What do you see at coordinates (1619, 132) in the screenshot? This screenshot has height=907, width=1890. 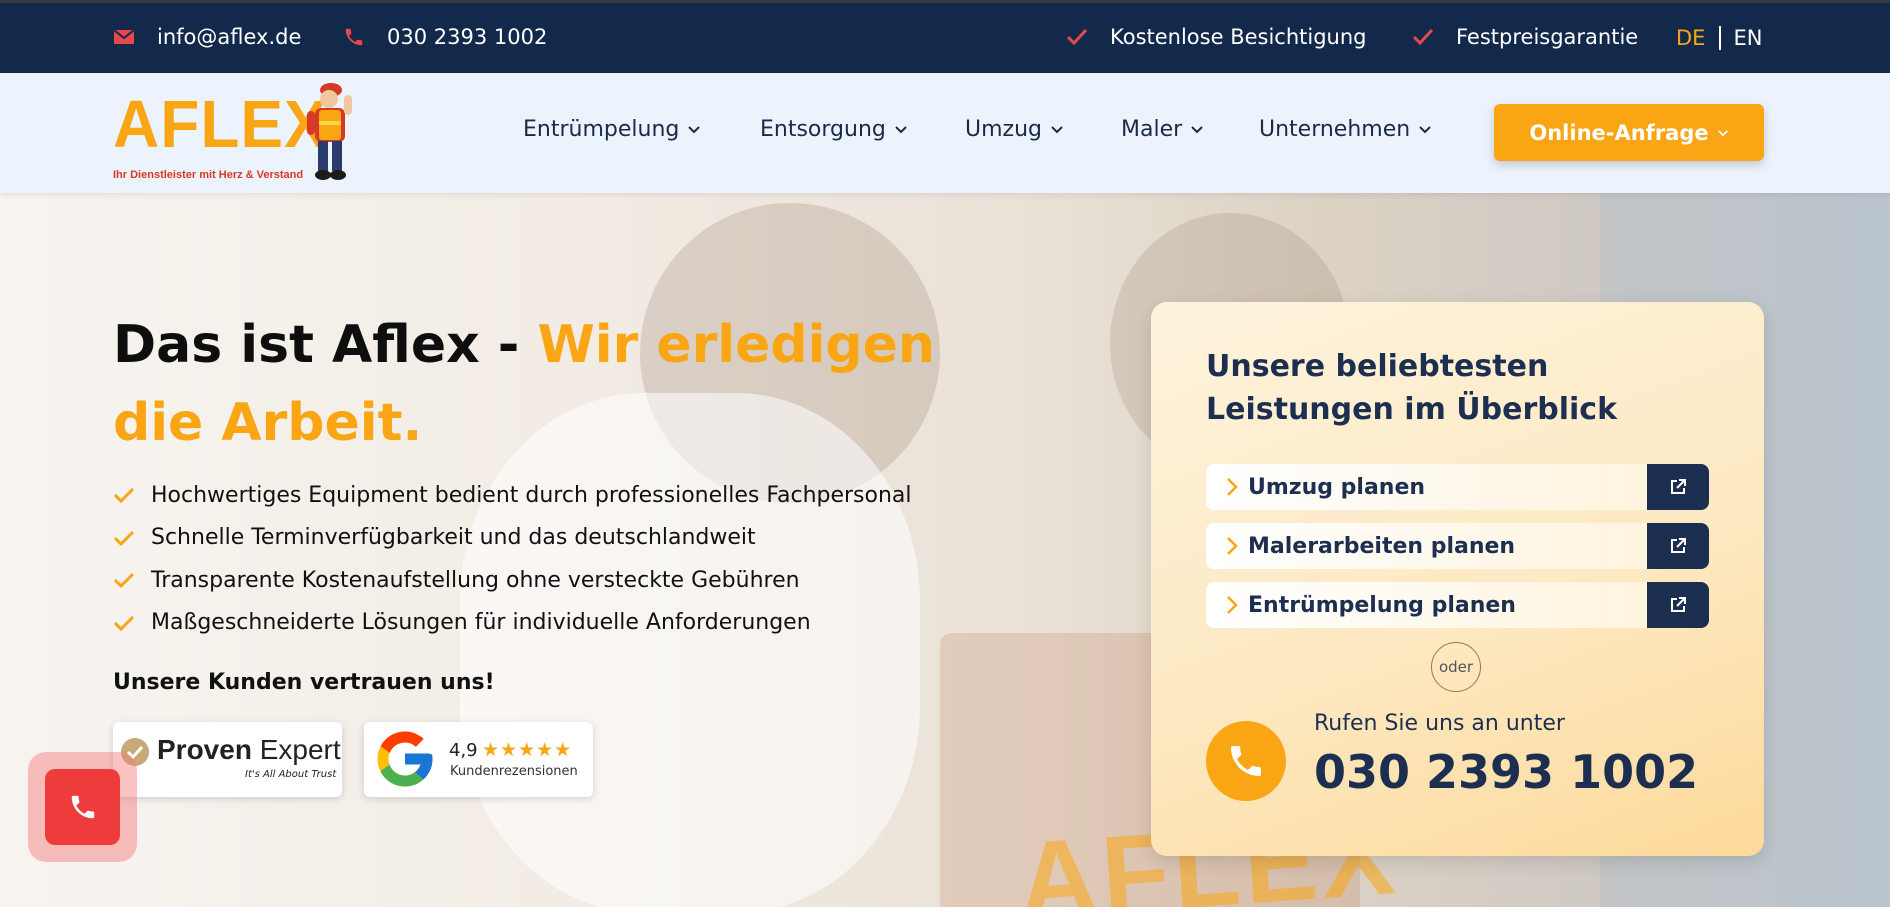 I see `cta-label: Online-Anfrage` at bounding box center [1619, 132].